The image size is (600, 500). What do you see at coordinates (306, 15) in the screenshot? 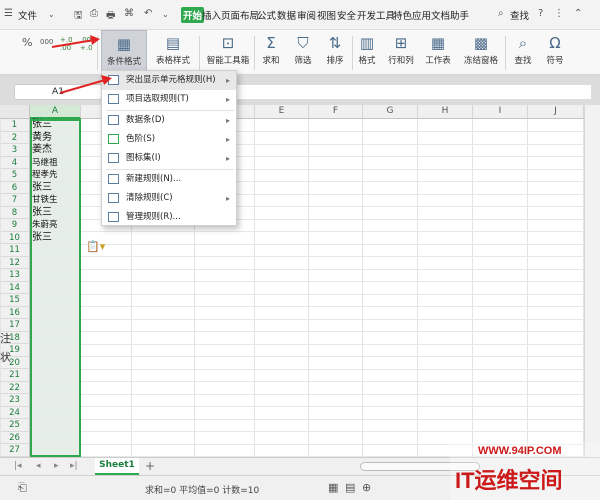
I see `tab-review: 审阅` at bounding box center [306, 15].